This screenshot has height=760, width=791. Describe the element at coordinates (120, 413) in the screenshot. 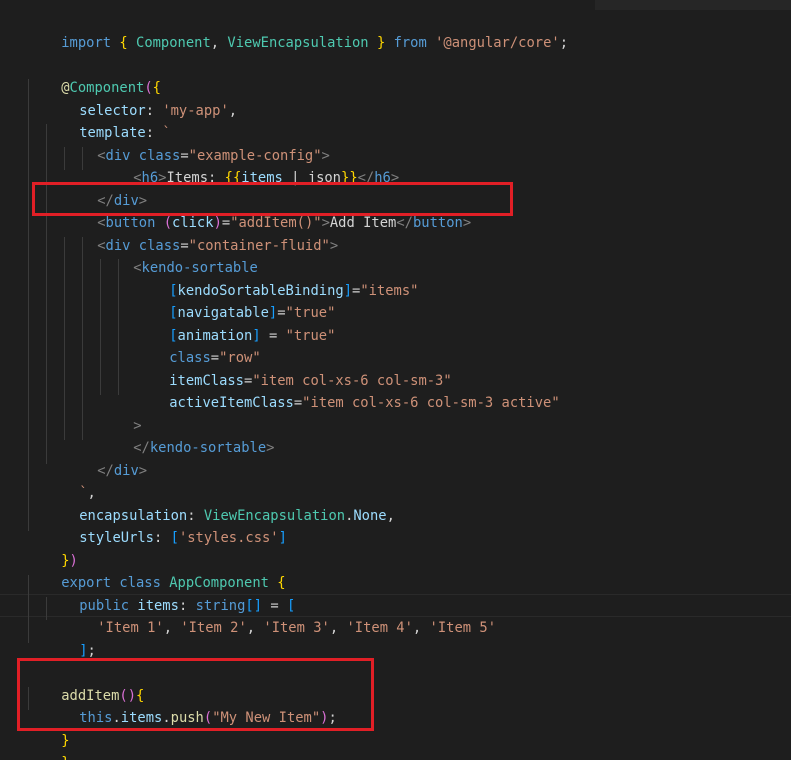

I see `code-line-18: >` at that location.